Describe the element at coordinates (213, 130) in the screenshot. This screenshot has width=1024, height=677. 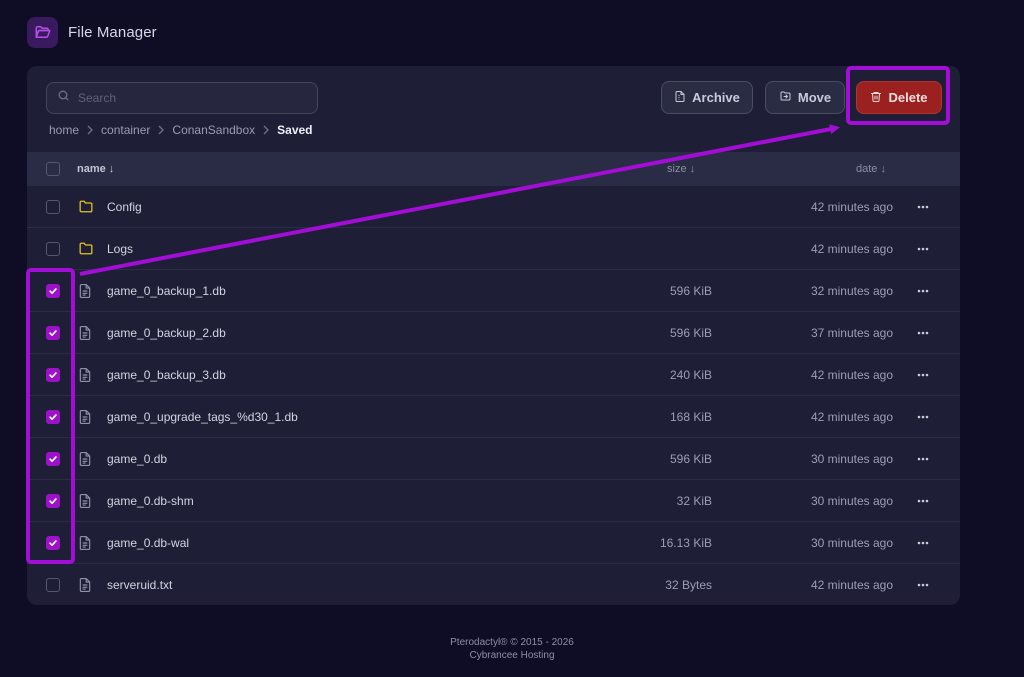
I see `breadcrumb-conansandbox: ConanSandbox` at that location.